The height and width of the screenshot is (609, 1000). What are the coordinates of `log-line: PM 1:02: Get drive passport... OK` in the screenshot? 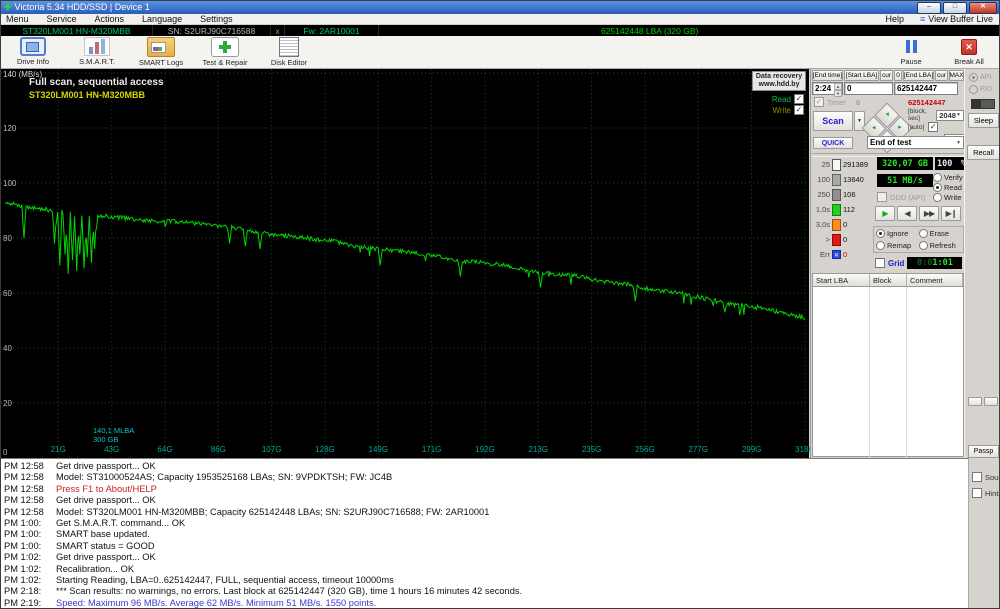 It's located at (486, 557).